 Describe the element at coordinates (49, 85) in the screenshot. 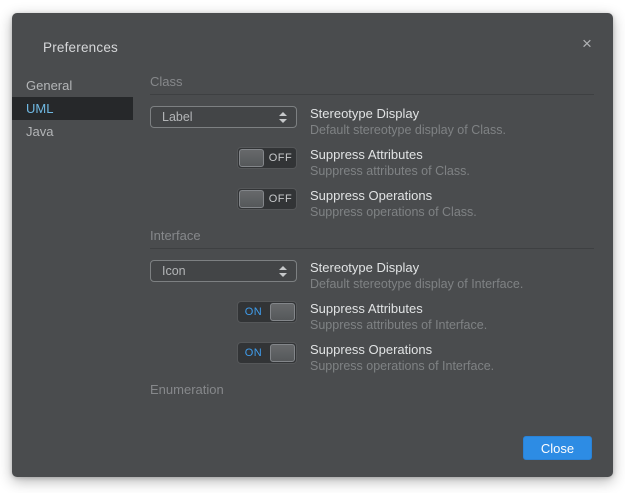

I see `sidebar-item-label: General` at that location.